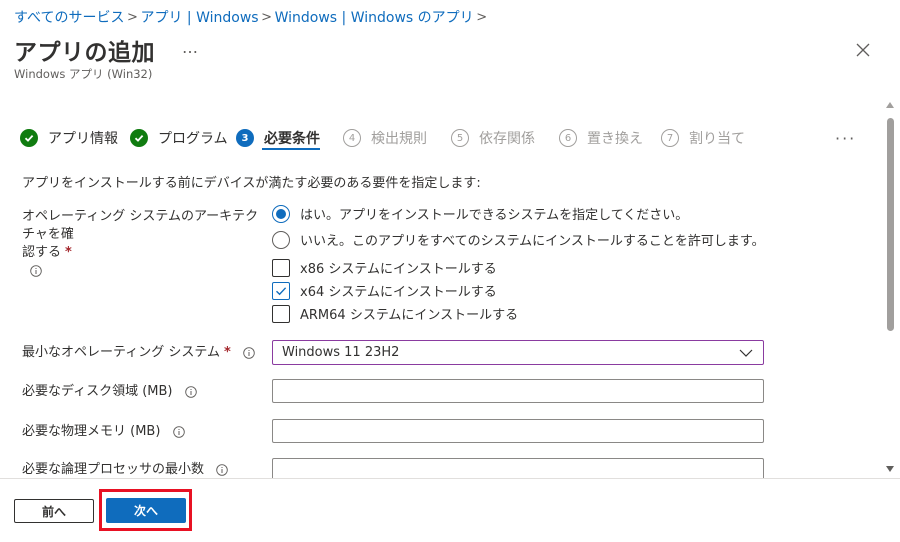 This screenshot has width=900, height=542. What do you see at coordinates (480, 213) in the screenshot?
I see `architecture-radio-yes: はい。アプリをインストールできるシステムを指定してください。` at bounding box center [480, 213].